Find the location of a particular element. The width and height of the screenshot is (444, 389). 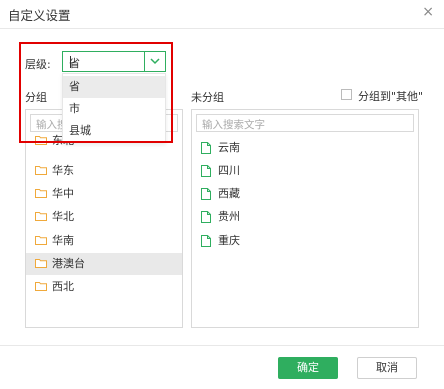

ungrouped-item-label: 贵州 is located at coordinates (229, 216).